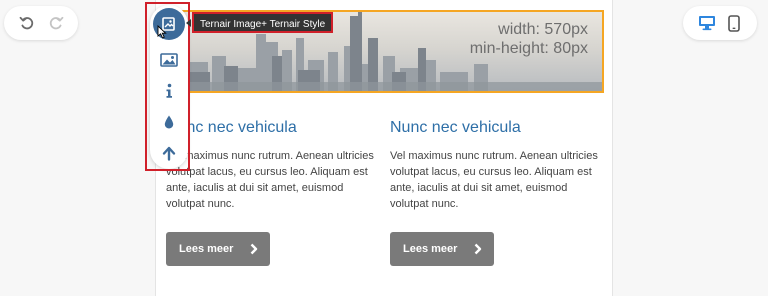 The width and height of the screenshot is (768, 296). Describe the element at coordinates (543, 29) in the screenshot. I see `width-label: width: 570px` at that location.